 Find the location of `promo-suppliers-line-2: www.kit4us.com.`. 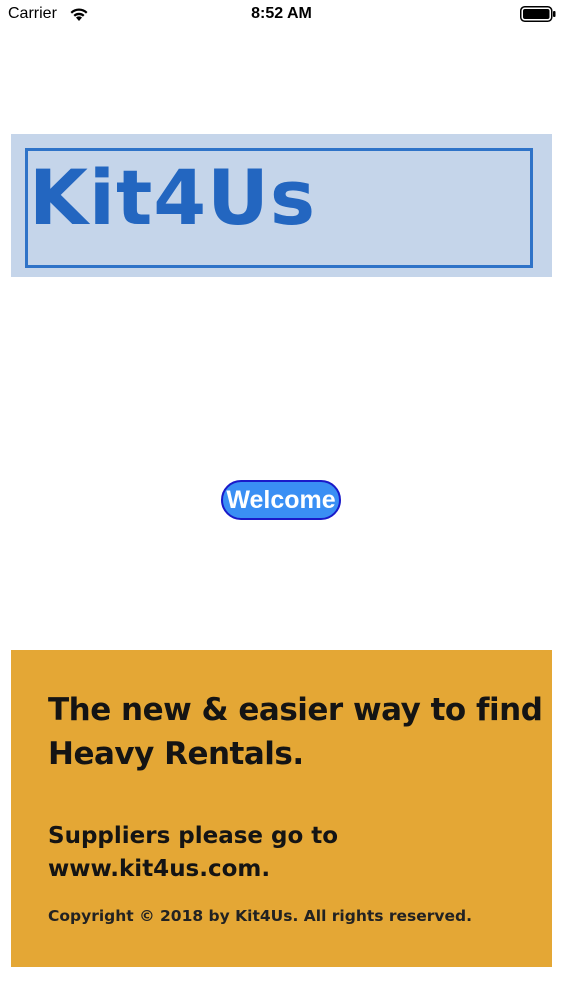

promo-suppliers-line-2: www.kit4us.com. is located at coordinates (159, 869).